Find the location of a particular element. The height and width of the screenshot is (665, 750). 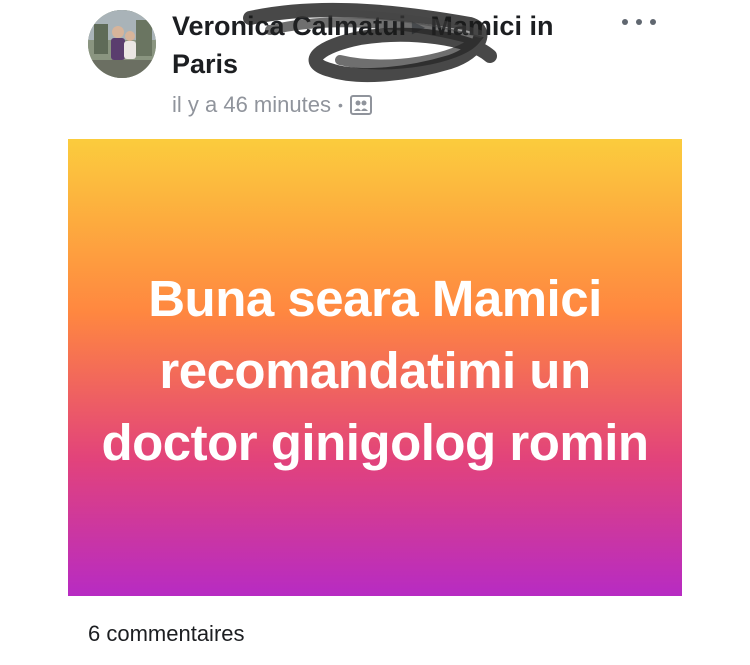

author-avatar is located at coordinates (122, 44).